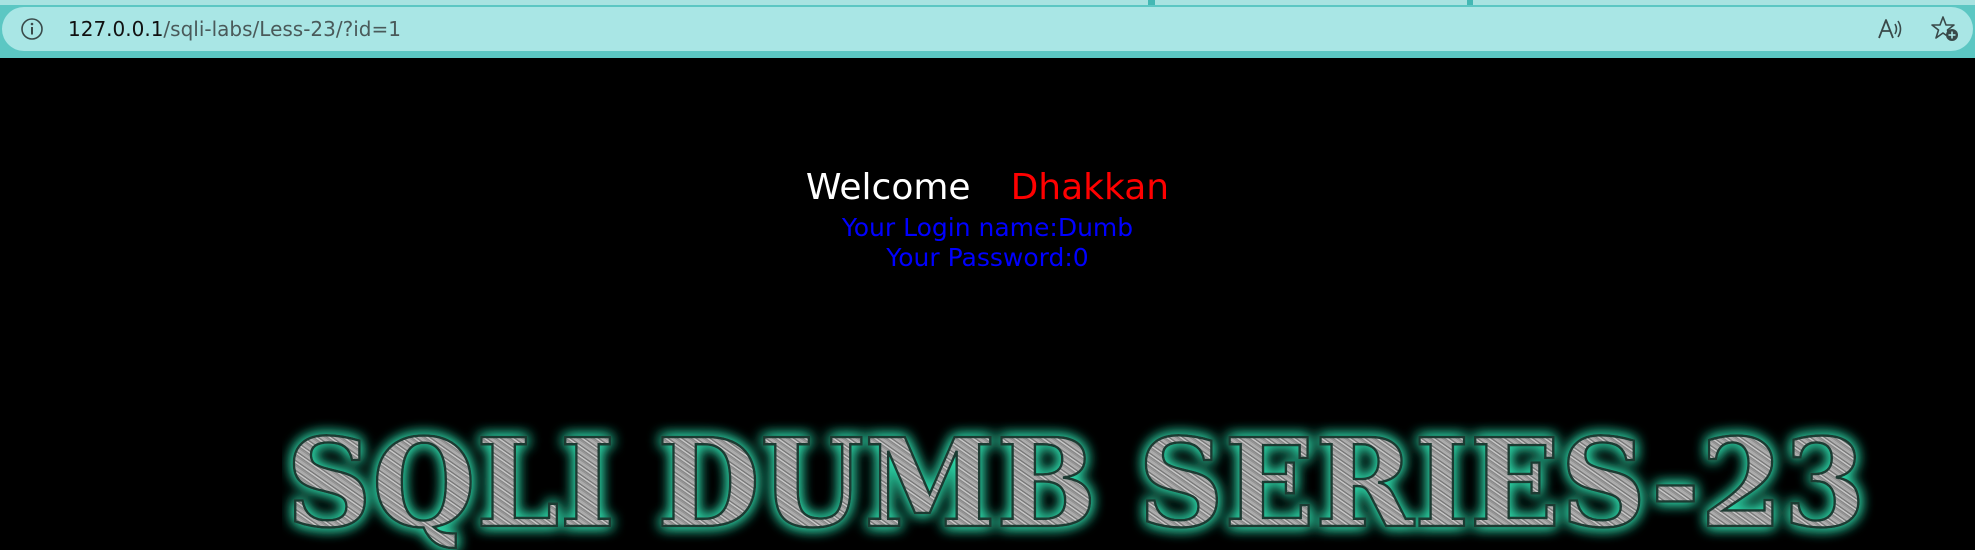 This screenshot has width=1975, height=550. Describe the element at coordinates (1945, 29) in the screenshot. I see `add-favorite-icon` at that location.